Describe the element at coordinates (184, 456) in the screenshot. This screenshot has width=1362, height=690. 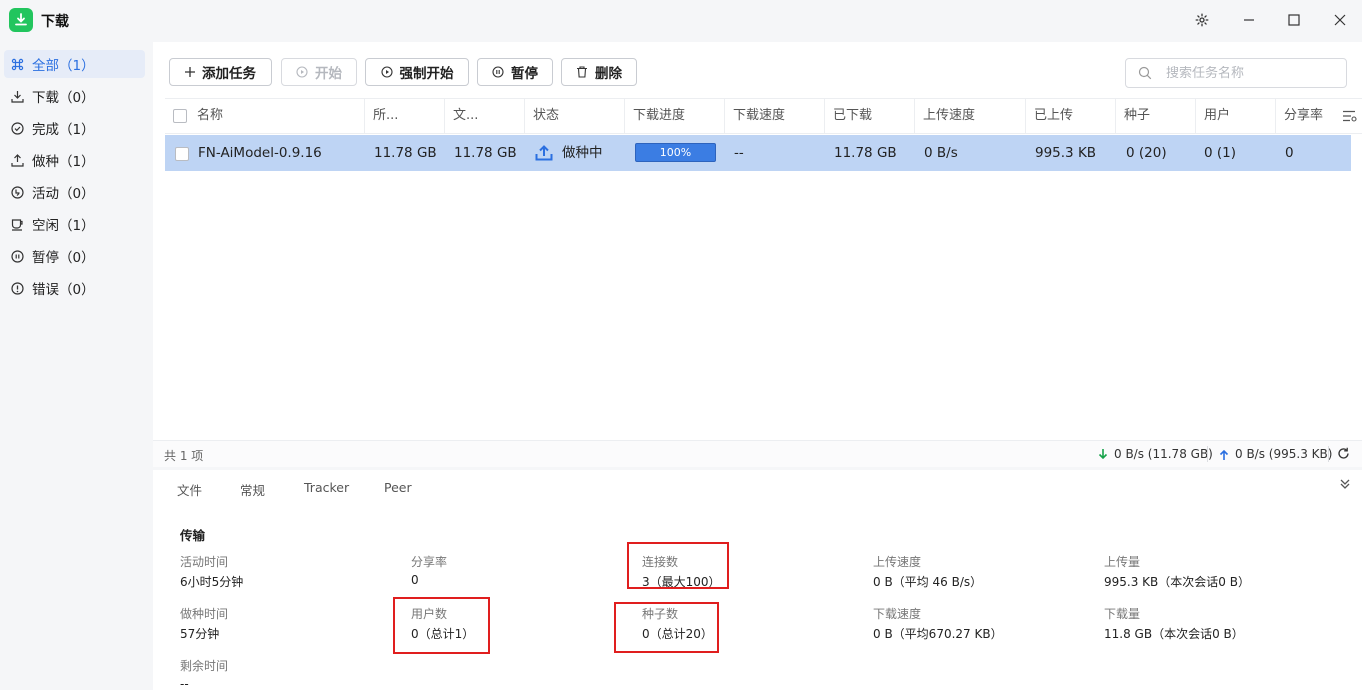
I see `item-count: 共 1 项` at that location.